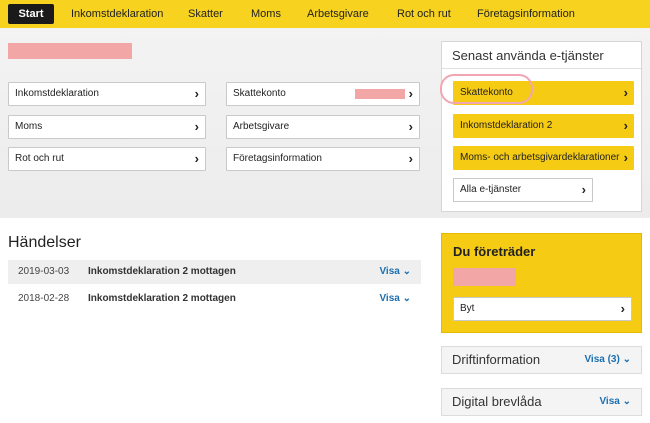 This screenshot has height=423, width=650. What do you see at coordinates (323, 127) in the screenshot?
I see `shortcut-arbetsgivare-button: Arbetsgivare ›` at bounding box center [323, 127].